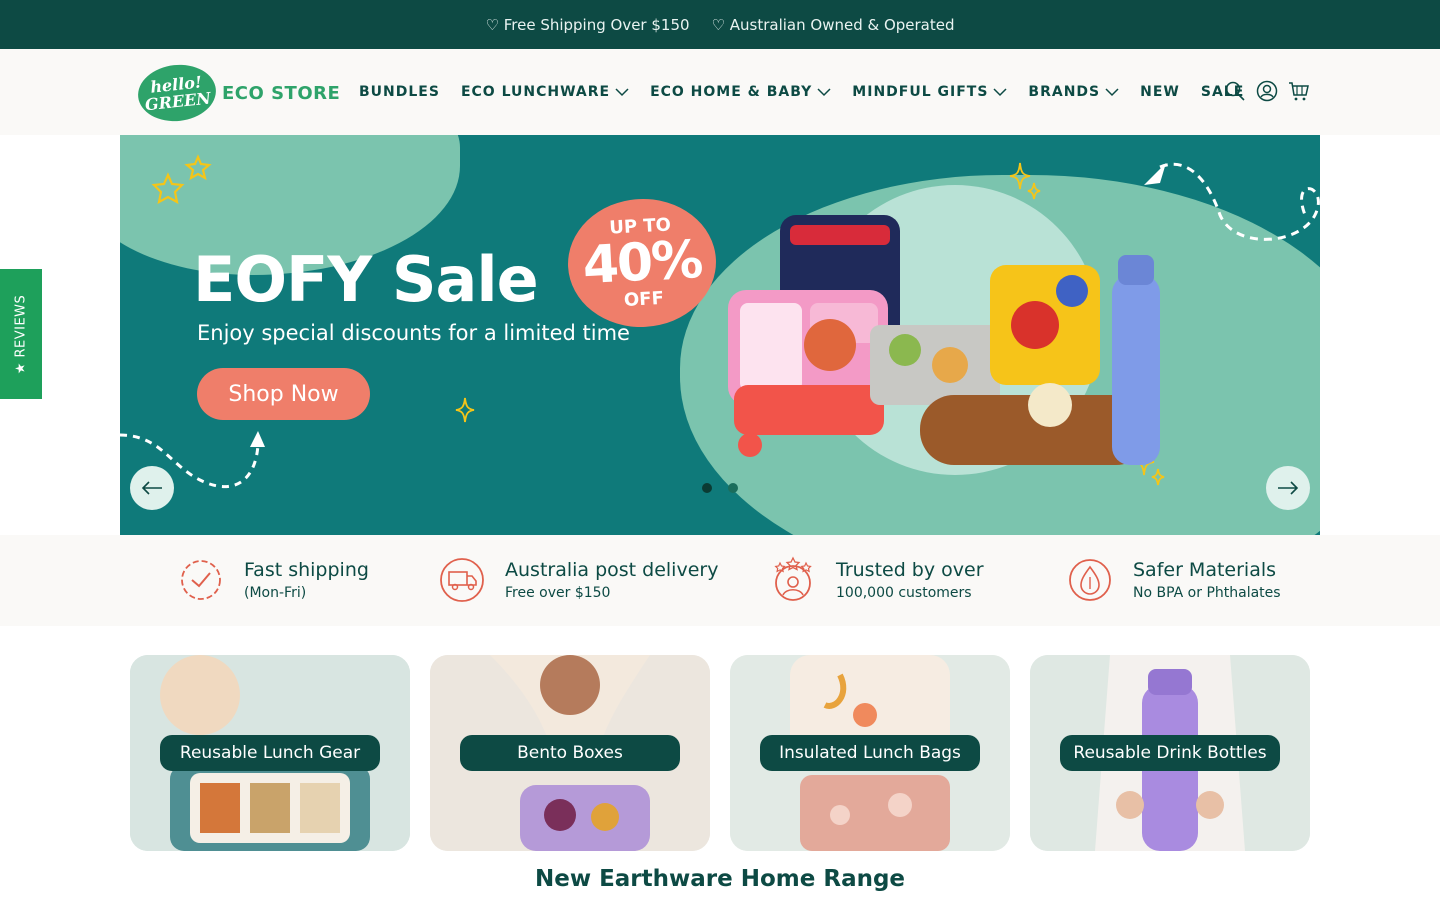  I want to click on nav-item-bundles: BUNDLES, so click(399, 92).